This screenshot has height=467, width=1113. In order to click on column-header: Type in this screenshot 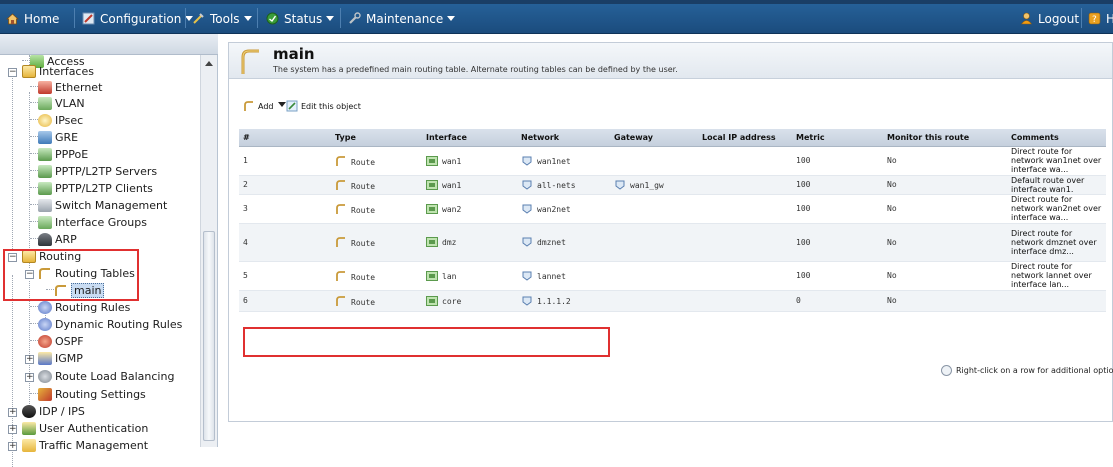, I will do `click(376, 138)`.